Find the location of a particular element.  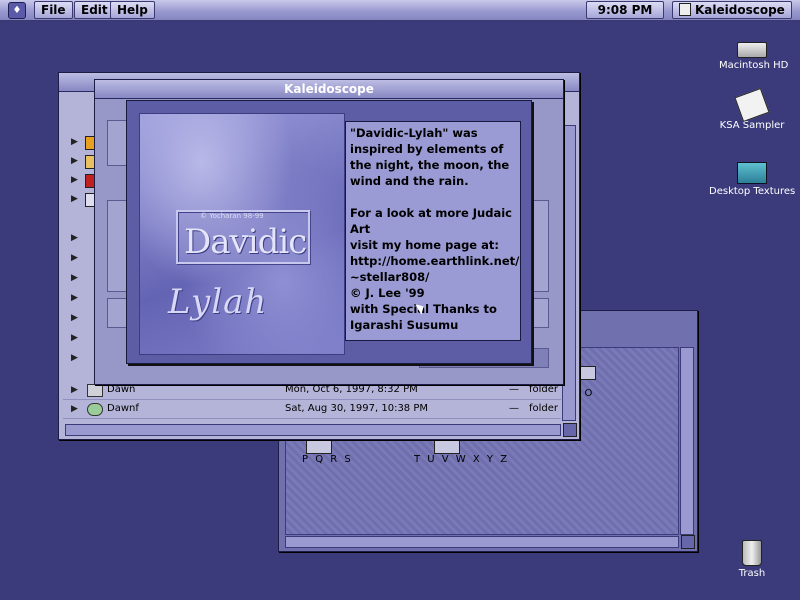

application-menu: Kaleidoscope is located at coordinates (732, 10).